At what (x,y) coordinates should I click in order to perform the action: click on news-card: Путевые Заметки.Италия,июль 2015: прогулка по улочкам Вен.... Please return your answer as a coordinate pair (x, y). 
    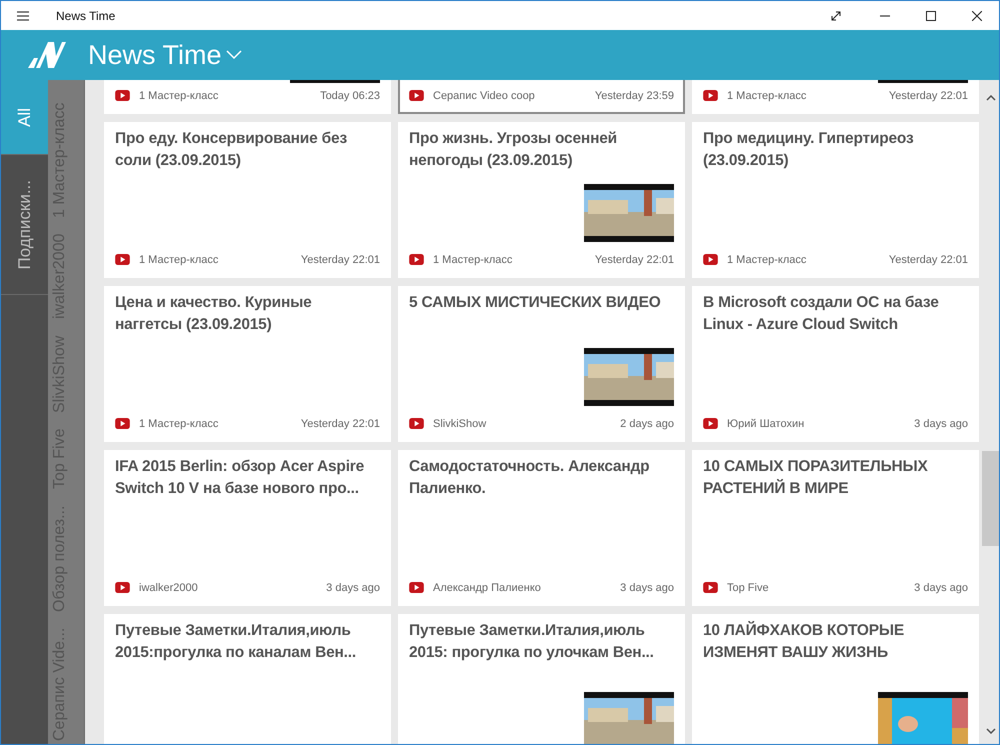
    Looking at the image, I should click on (541, 679).